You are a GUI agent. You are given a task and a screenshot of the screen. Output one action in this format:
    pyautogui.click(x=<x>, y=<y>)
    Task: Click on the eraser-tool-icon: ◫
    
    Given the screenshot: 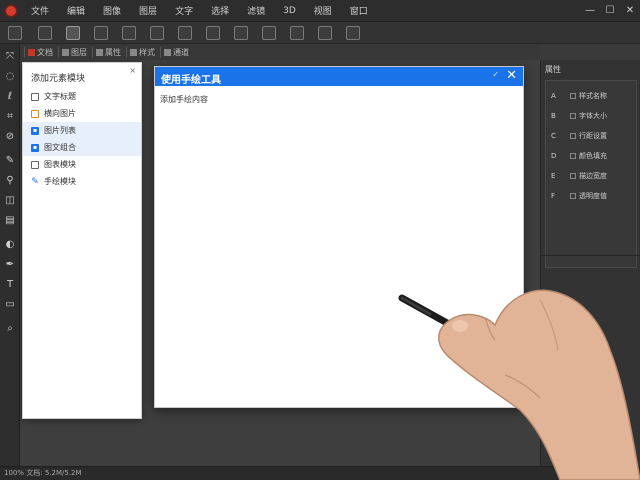 What is the action you would take?
    pyautogui.click(x=10, y=201)
    